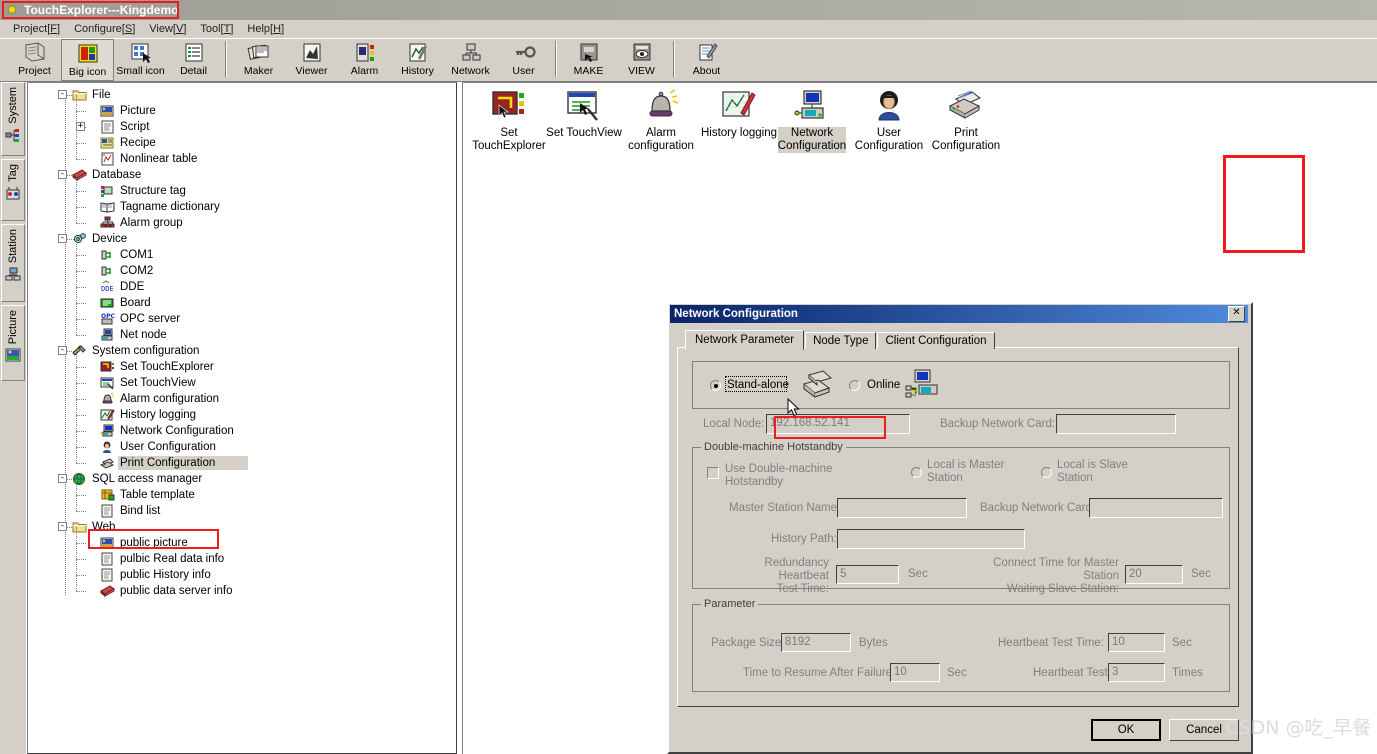 The height and width of the screenshot is (754, 1377). What do you see at coordinates (902, 508) in the screenshot?
I see `master-station-name-input` at bounding box center [902, 508].